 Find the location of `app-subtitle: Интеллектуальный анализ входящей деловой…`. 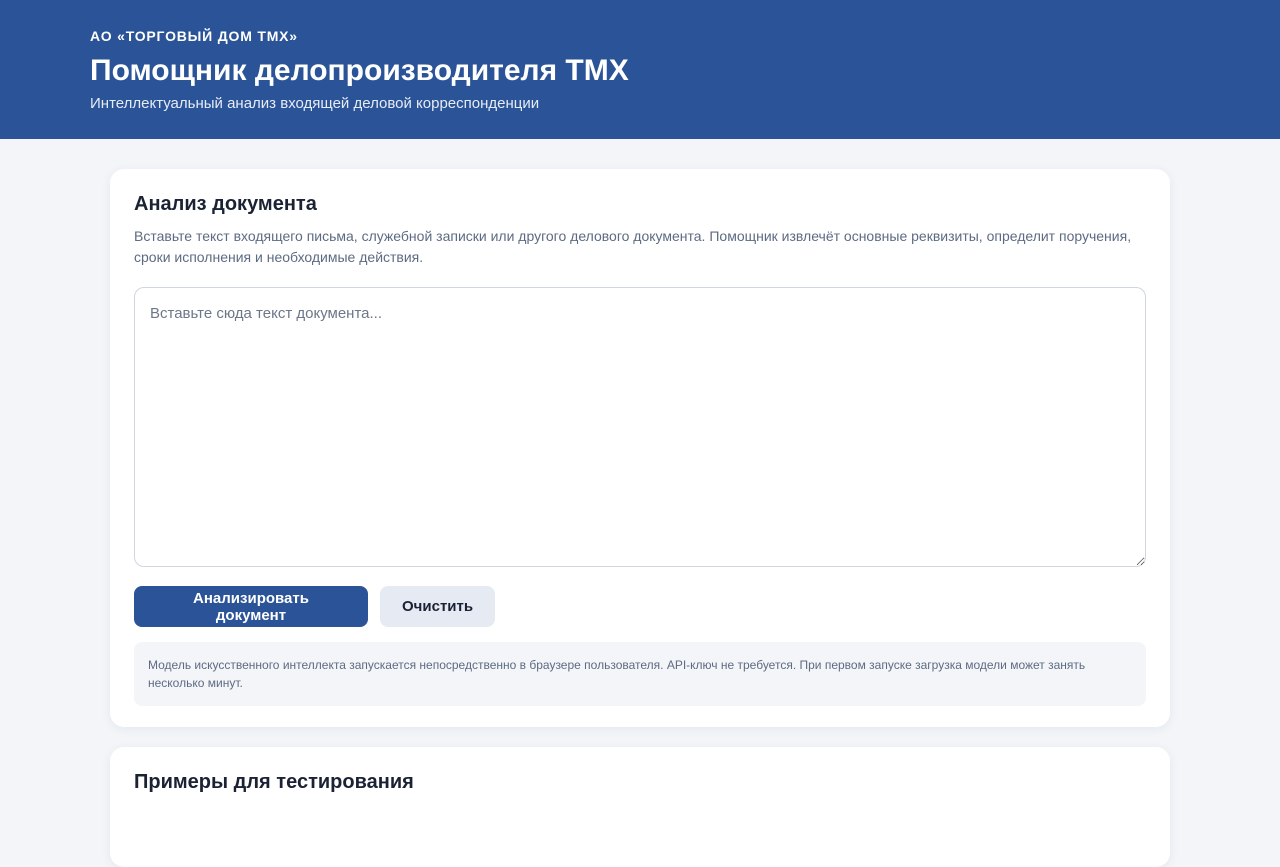

app-subtitle: Интеллектуальный анализ входящей деловой… is located at coordinates (315, 103).